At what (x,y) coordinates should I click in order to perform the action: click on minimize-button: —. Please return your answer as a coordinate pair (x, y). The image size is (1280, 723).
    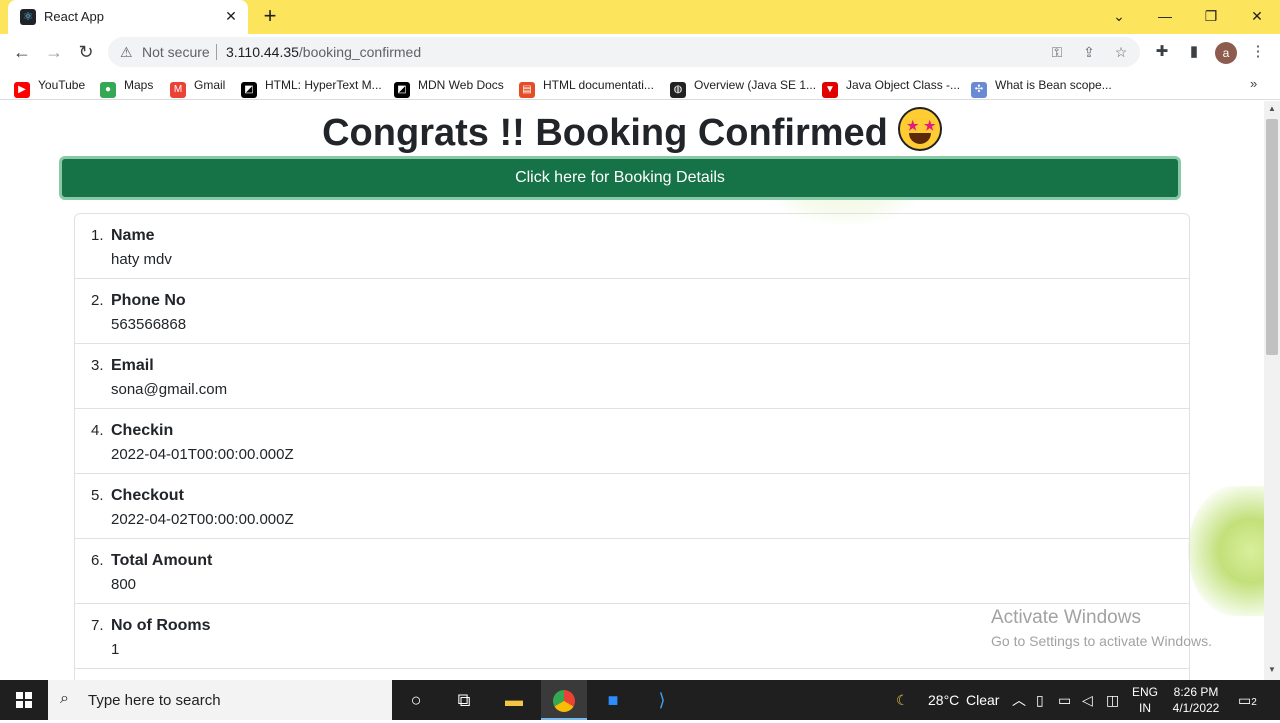
    Looking at the image, I should click on (1165, 16).